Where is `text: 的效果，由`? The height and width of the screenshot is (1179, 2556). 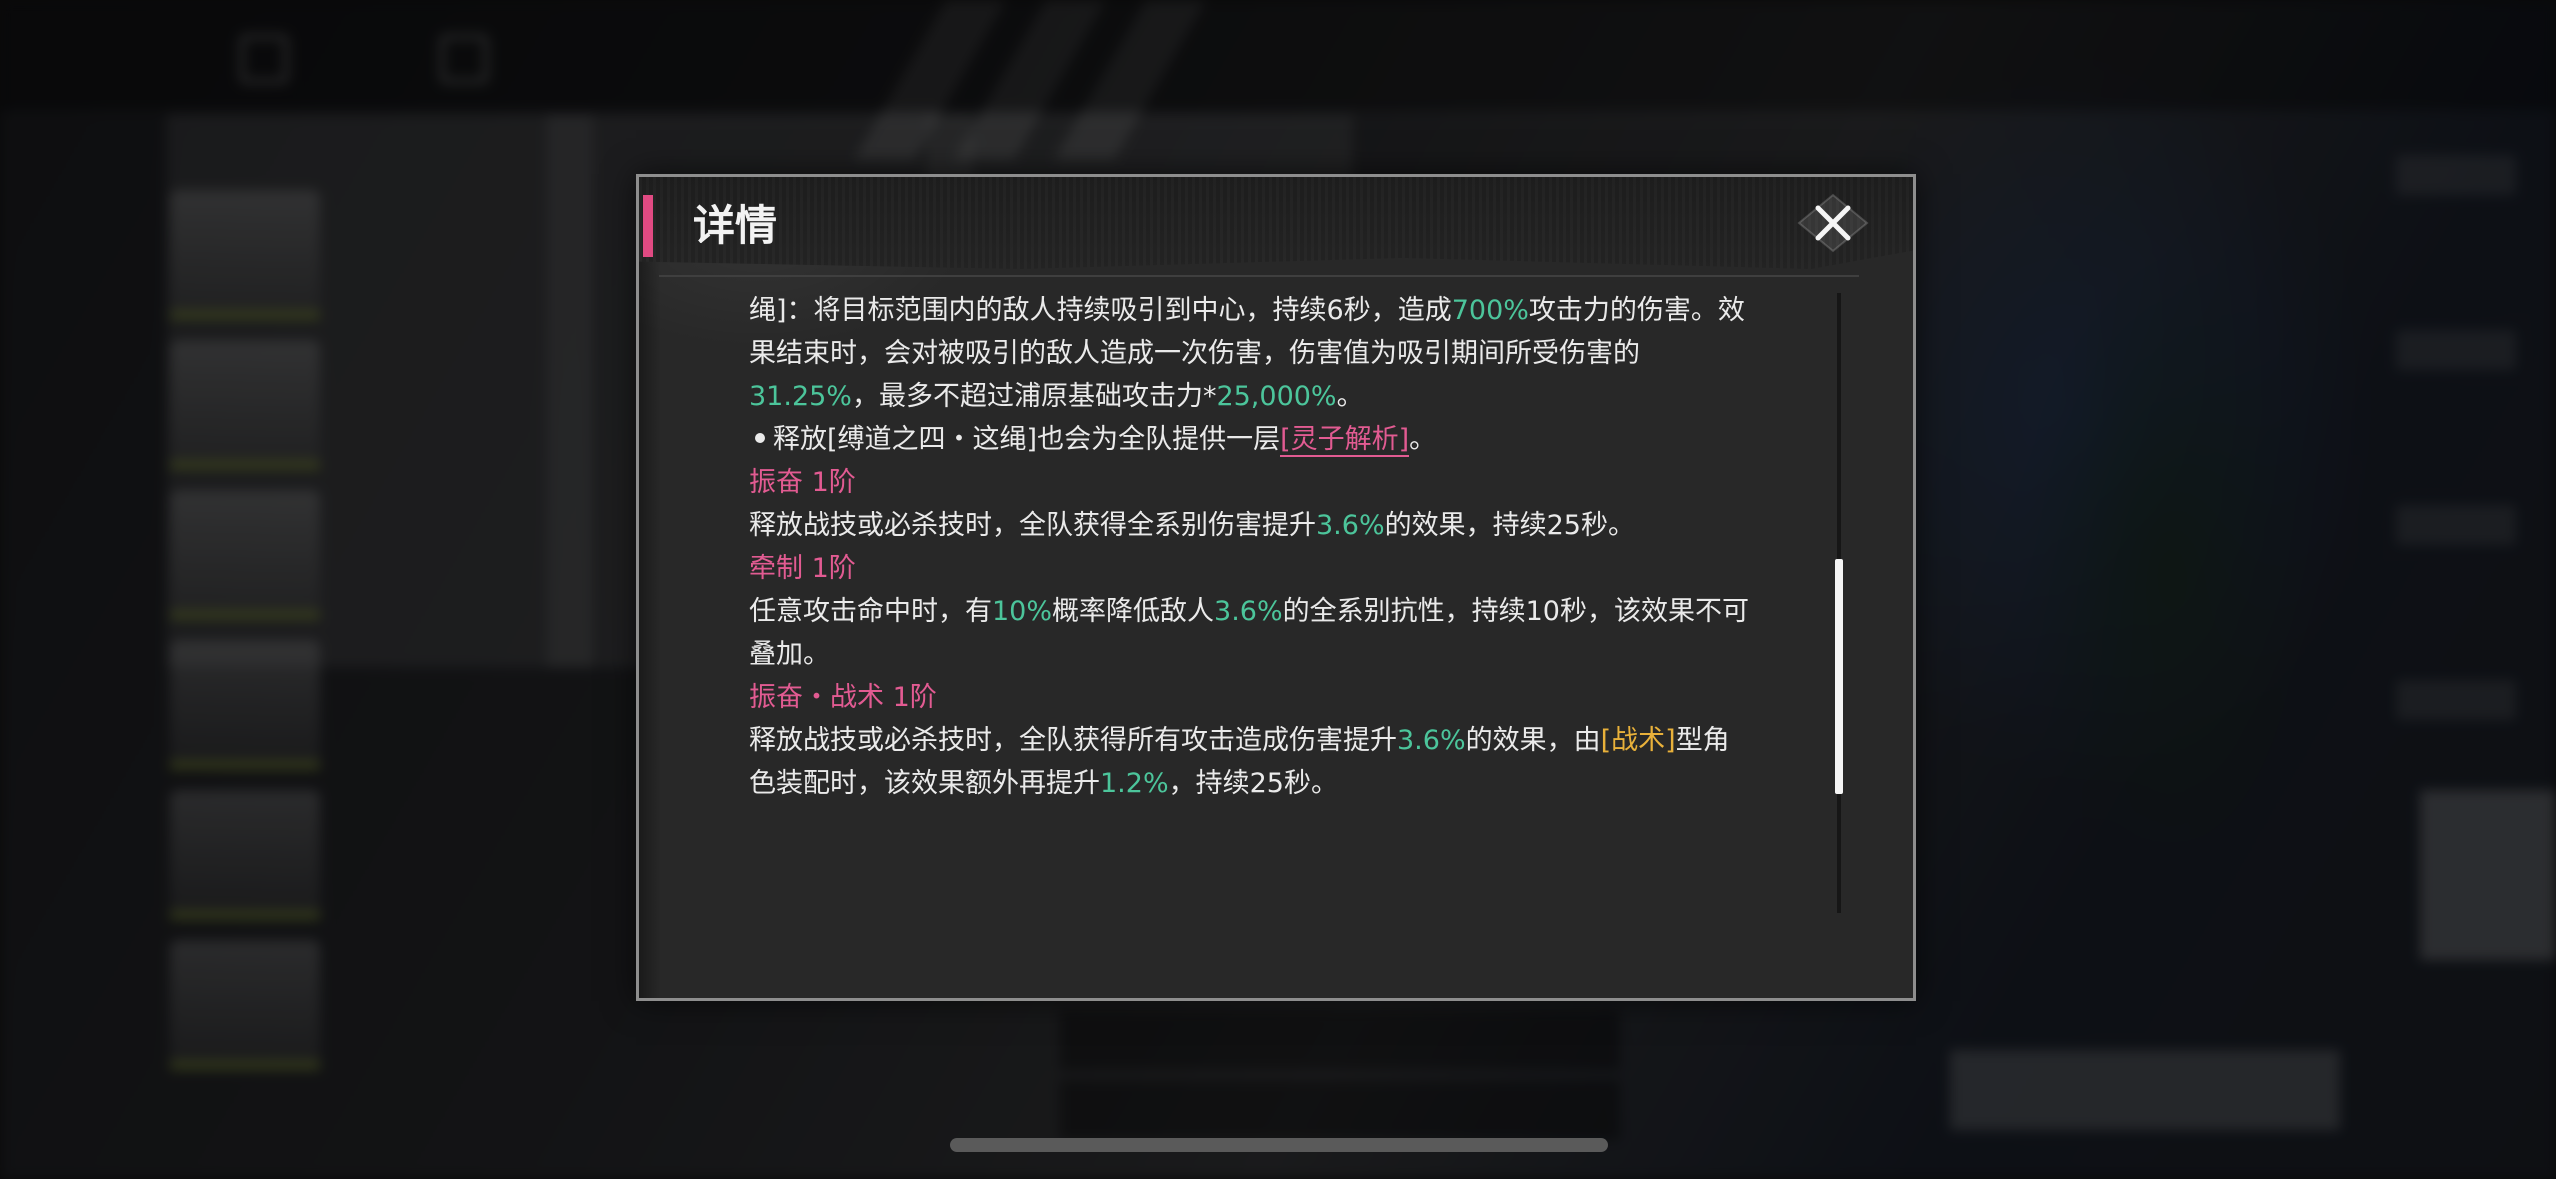
text: 的效果，由 is located at coordinates (1533, 740).